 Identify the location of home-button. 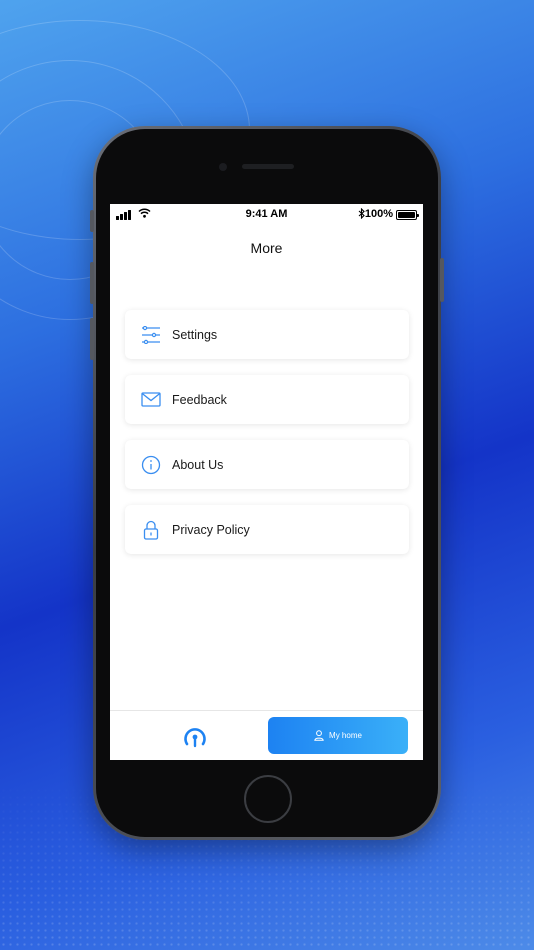
(268, 799).